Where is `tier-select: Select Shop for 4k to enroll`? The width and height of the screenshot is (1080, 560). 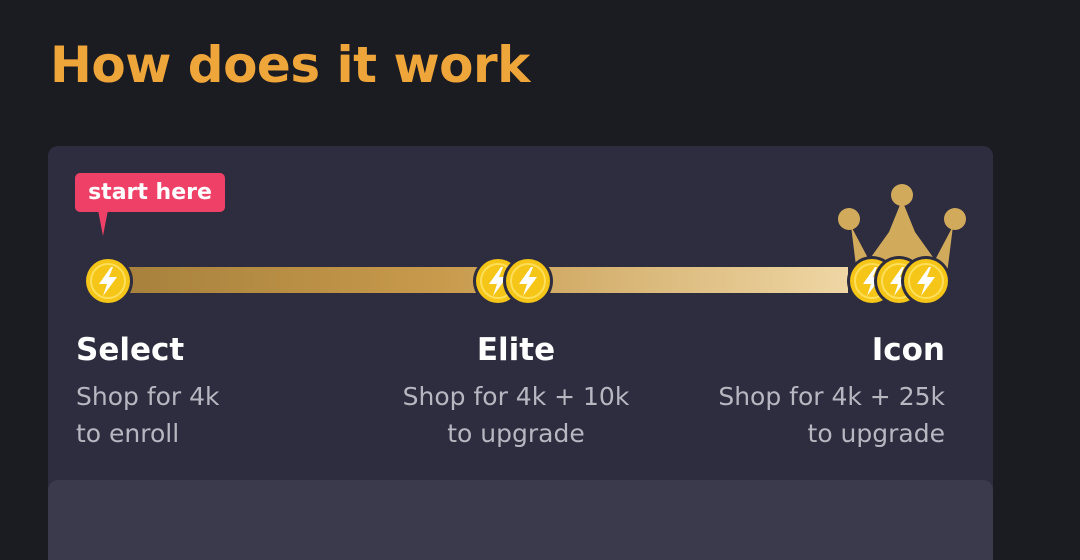 tier-select: Select Shop for 4k to enroll is located at coordinates (148, 391).